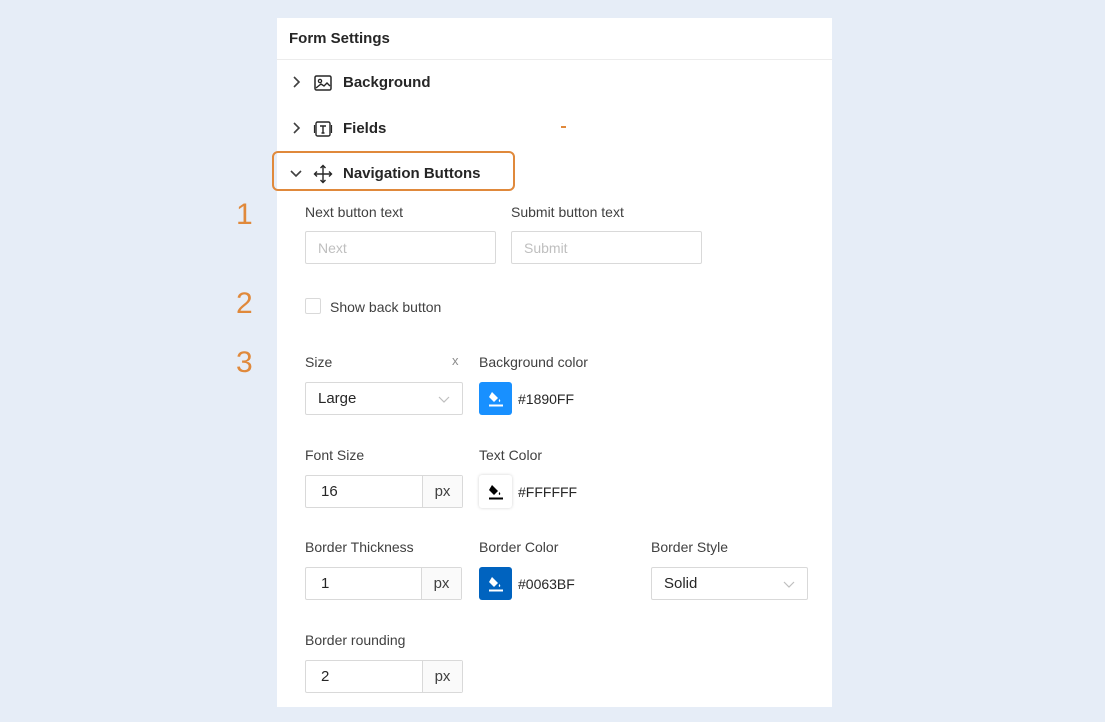 This screenshot has width=1105, height=722. I want to click on text-field-icon, so click(323, 129).